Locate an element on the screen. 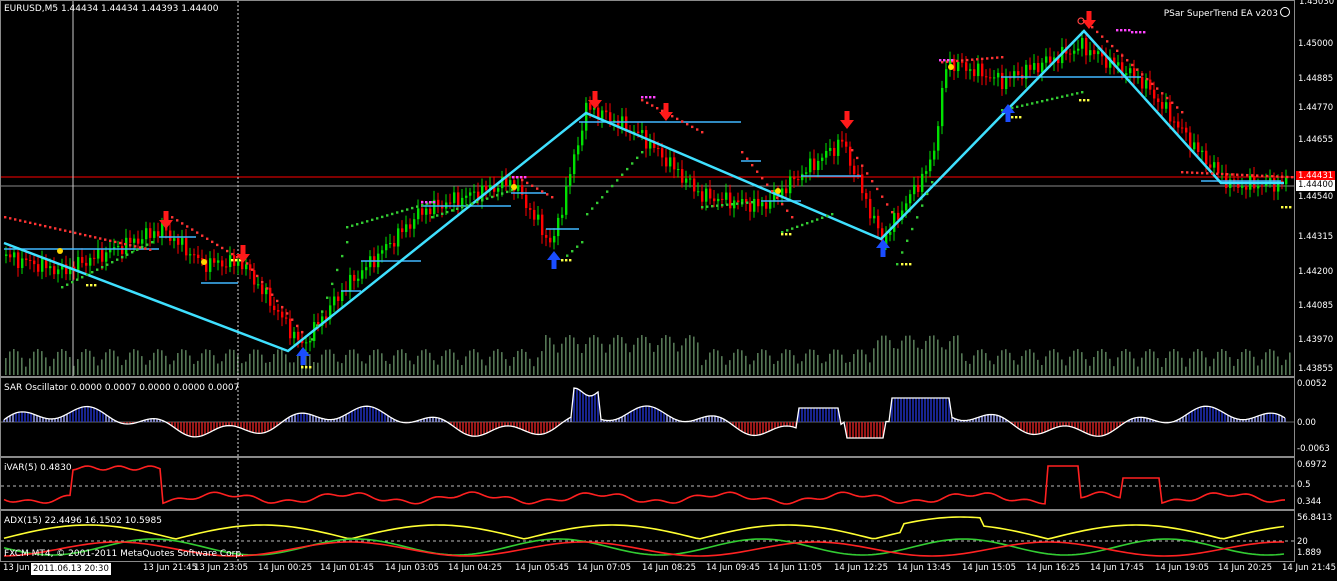 The height and width of the screenshot is (581, 1337). ivar-canvas is located at coordinates (647, 483).